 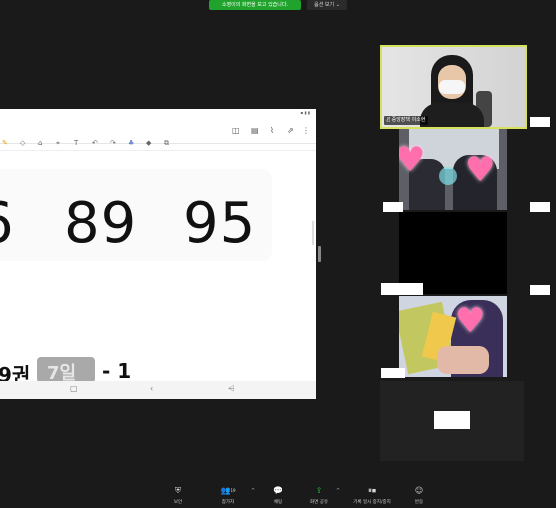 What do you see at coordinates (178, 495) in the screenshot?
I see `security-button: ⛨ 보안` at bounding box center [178, 495].